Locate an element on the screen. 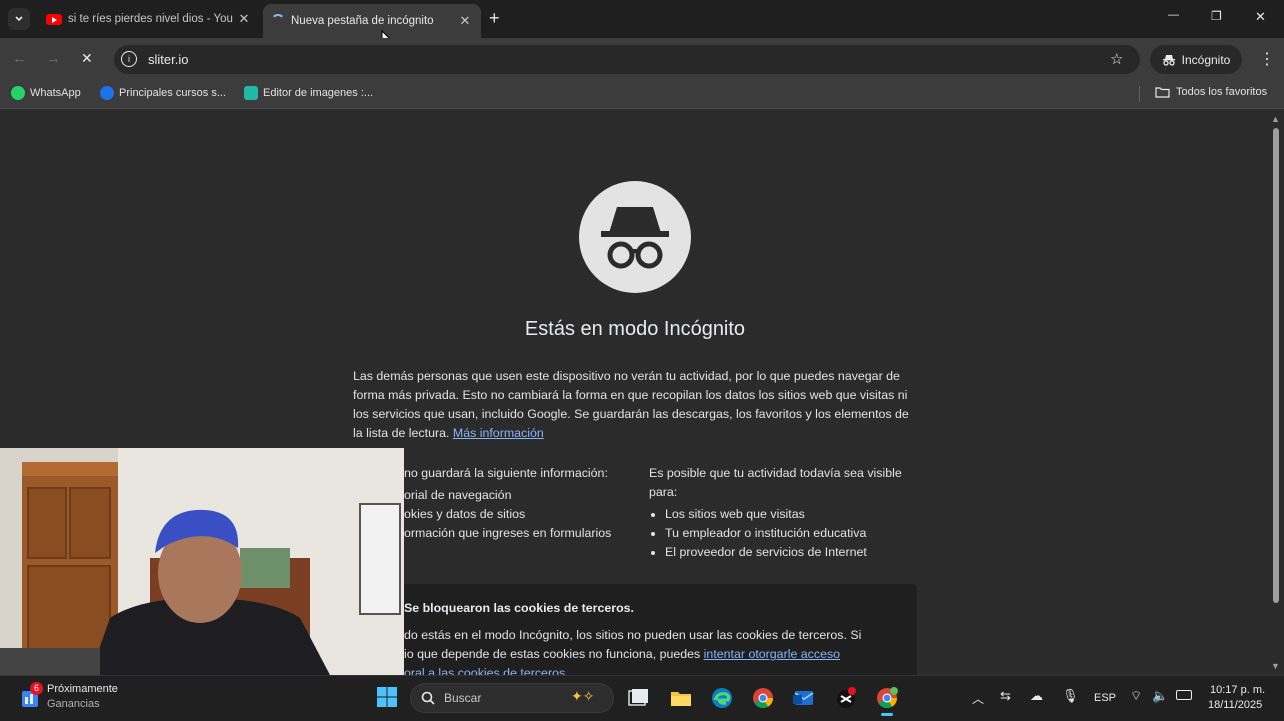 This screenshot has height=721, width=1284. forward-button: → is located at coordinates (53, 58).